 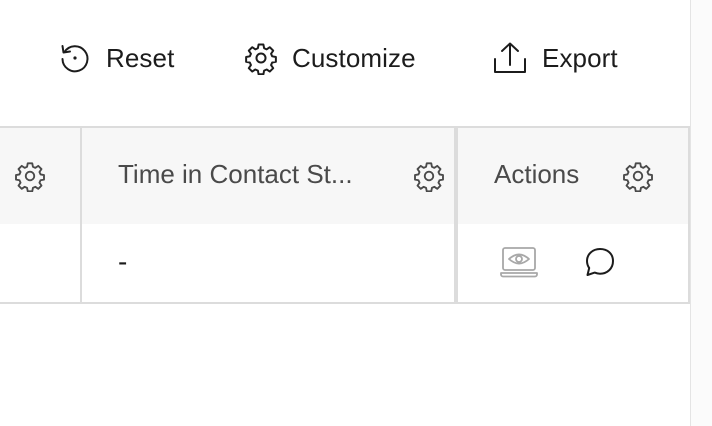 I want to click on export-icon, so click(x=510, y=58).